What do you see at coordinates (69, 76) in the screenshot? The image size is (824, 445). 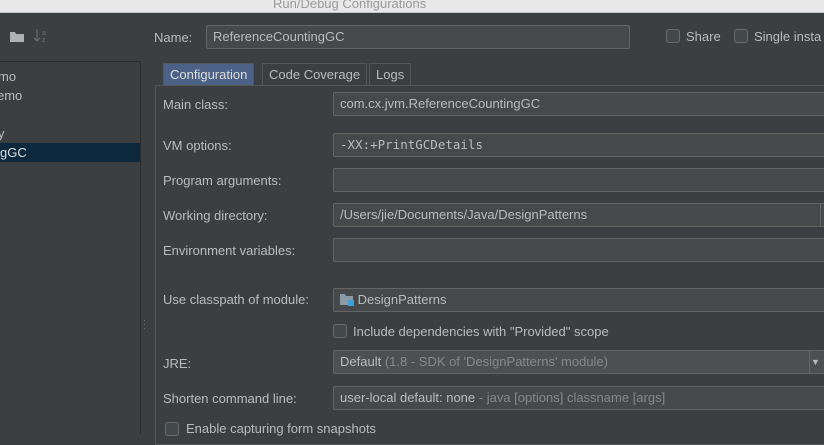 I see `tree-item: mo` at bounding box center [69, 76].